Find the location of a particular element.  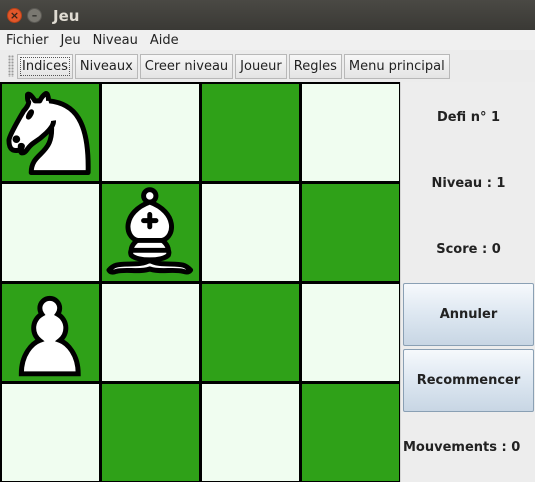

board-square-b2 is located at coordinates (150, 332).